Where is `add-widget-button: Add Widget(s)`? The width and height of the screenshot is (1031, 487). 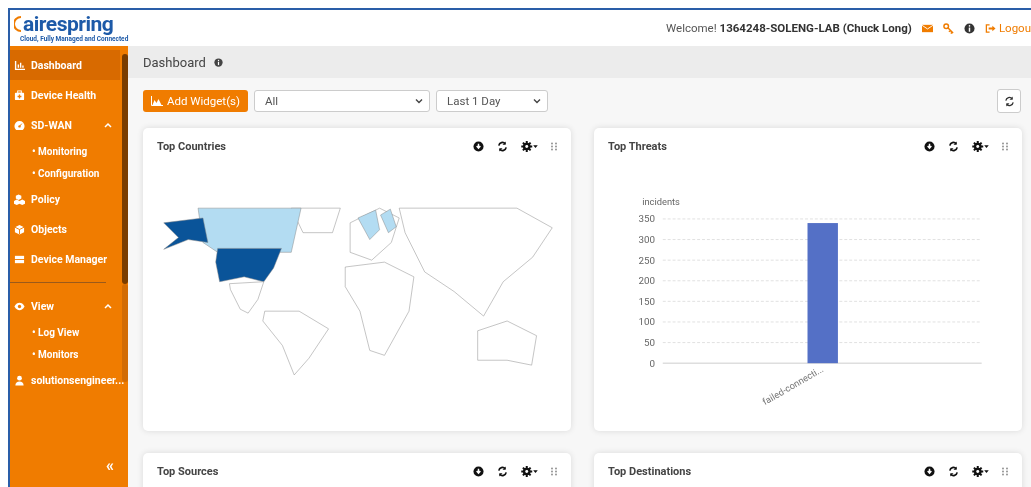
add-widget-button: Add Widget(s) is located at coordinates (195, 101).